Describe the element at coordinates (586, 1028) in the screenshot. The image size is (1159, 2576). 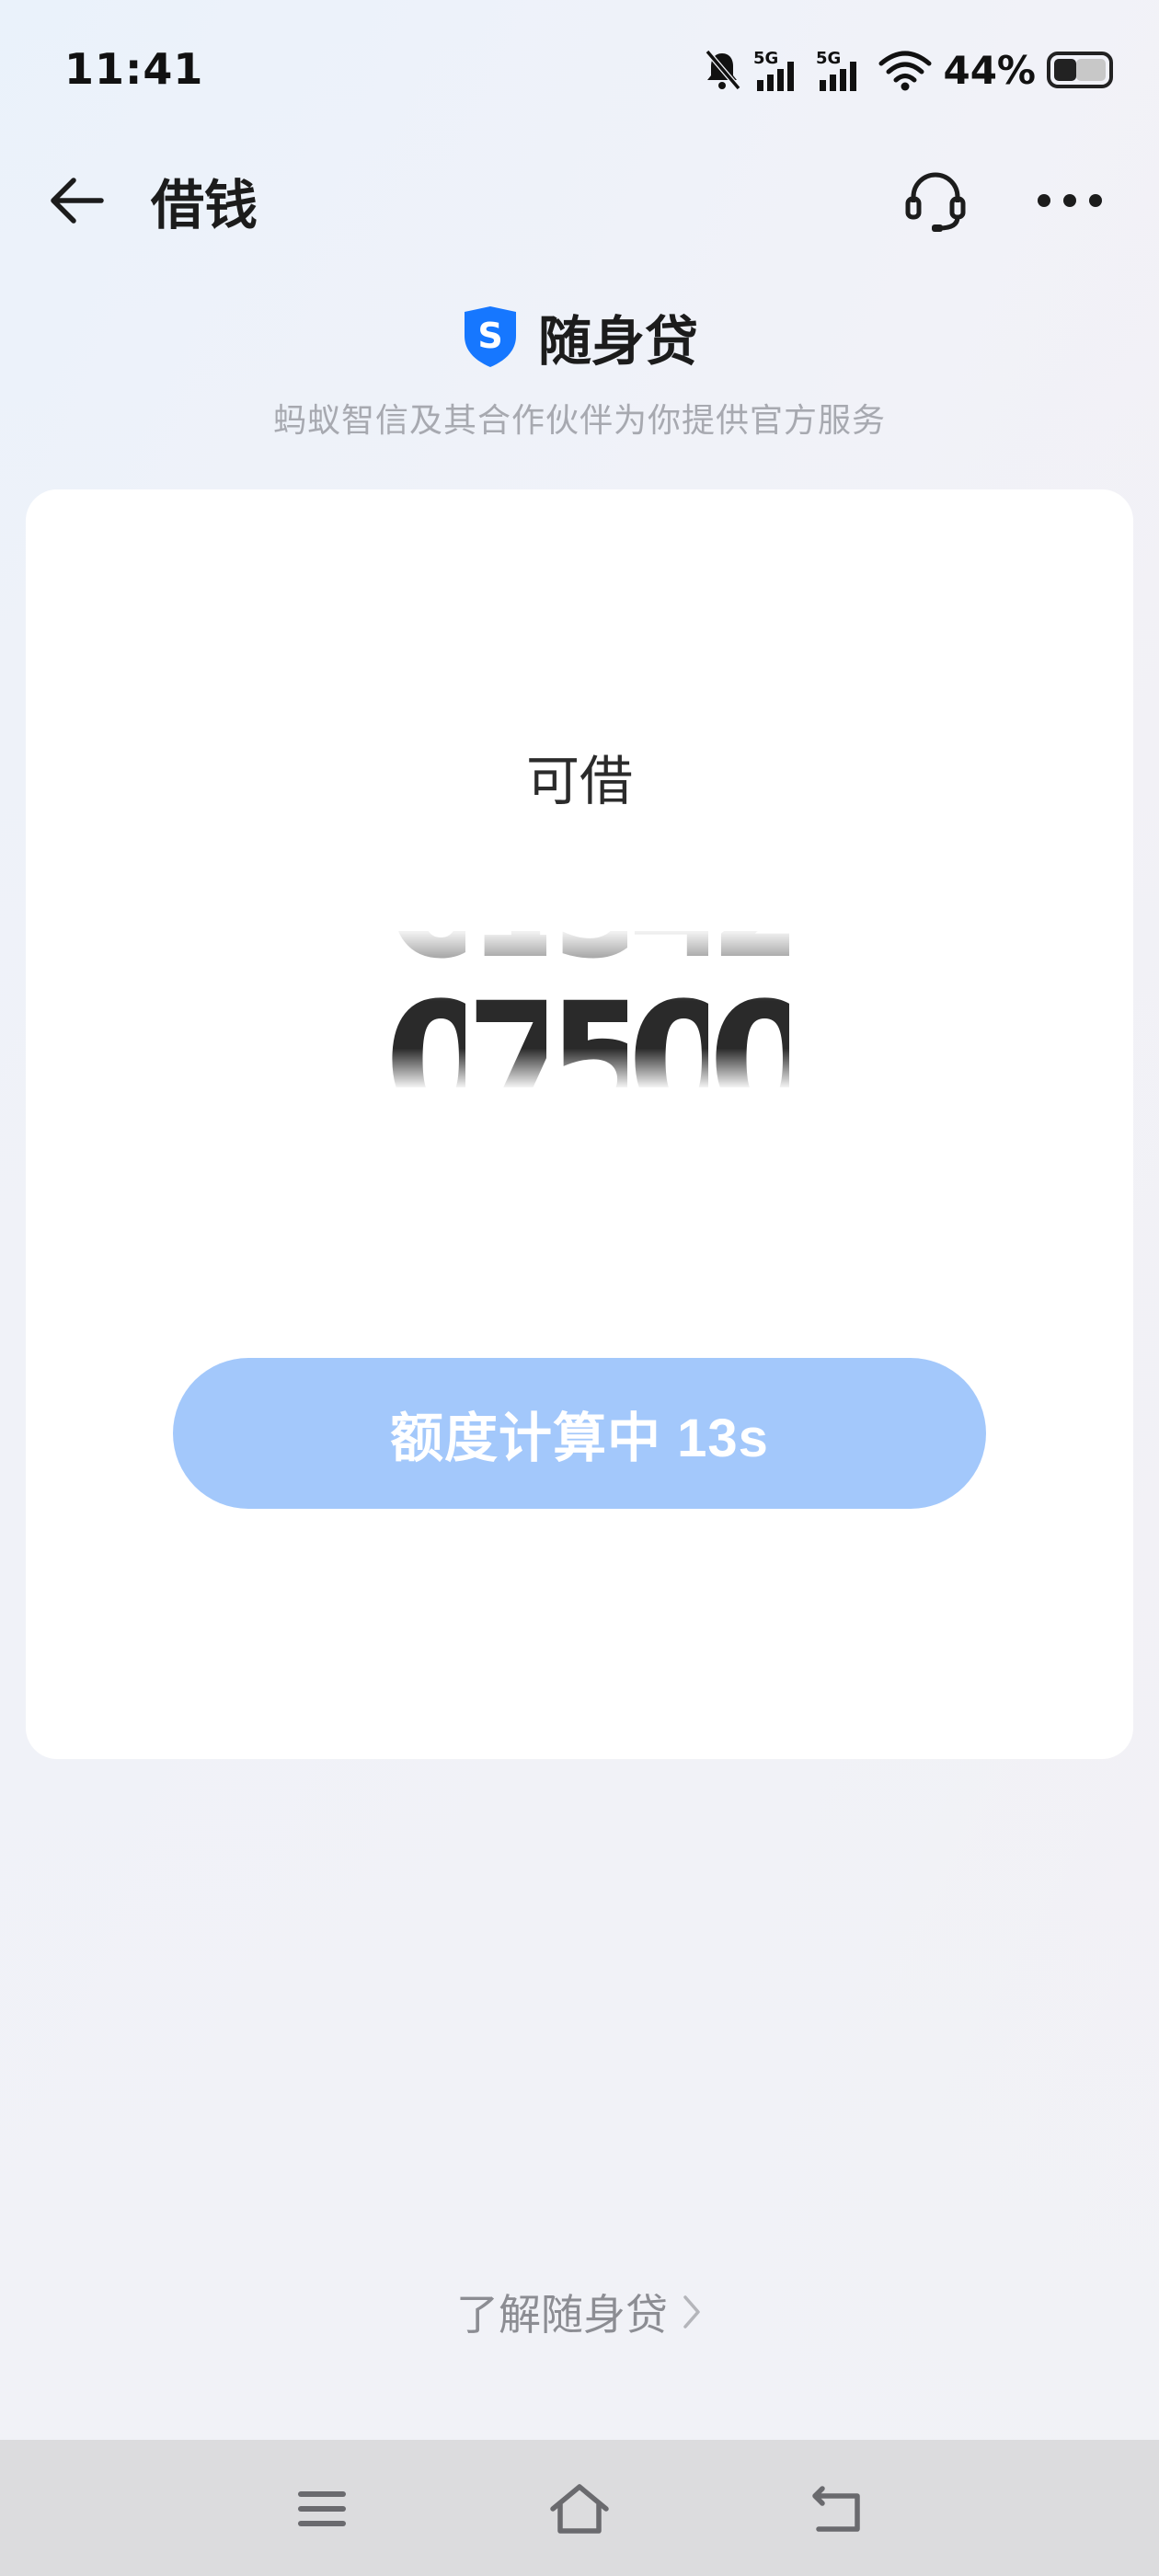
I see `digit-current: 5` at that location.